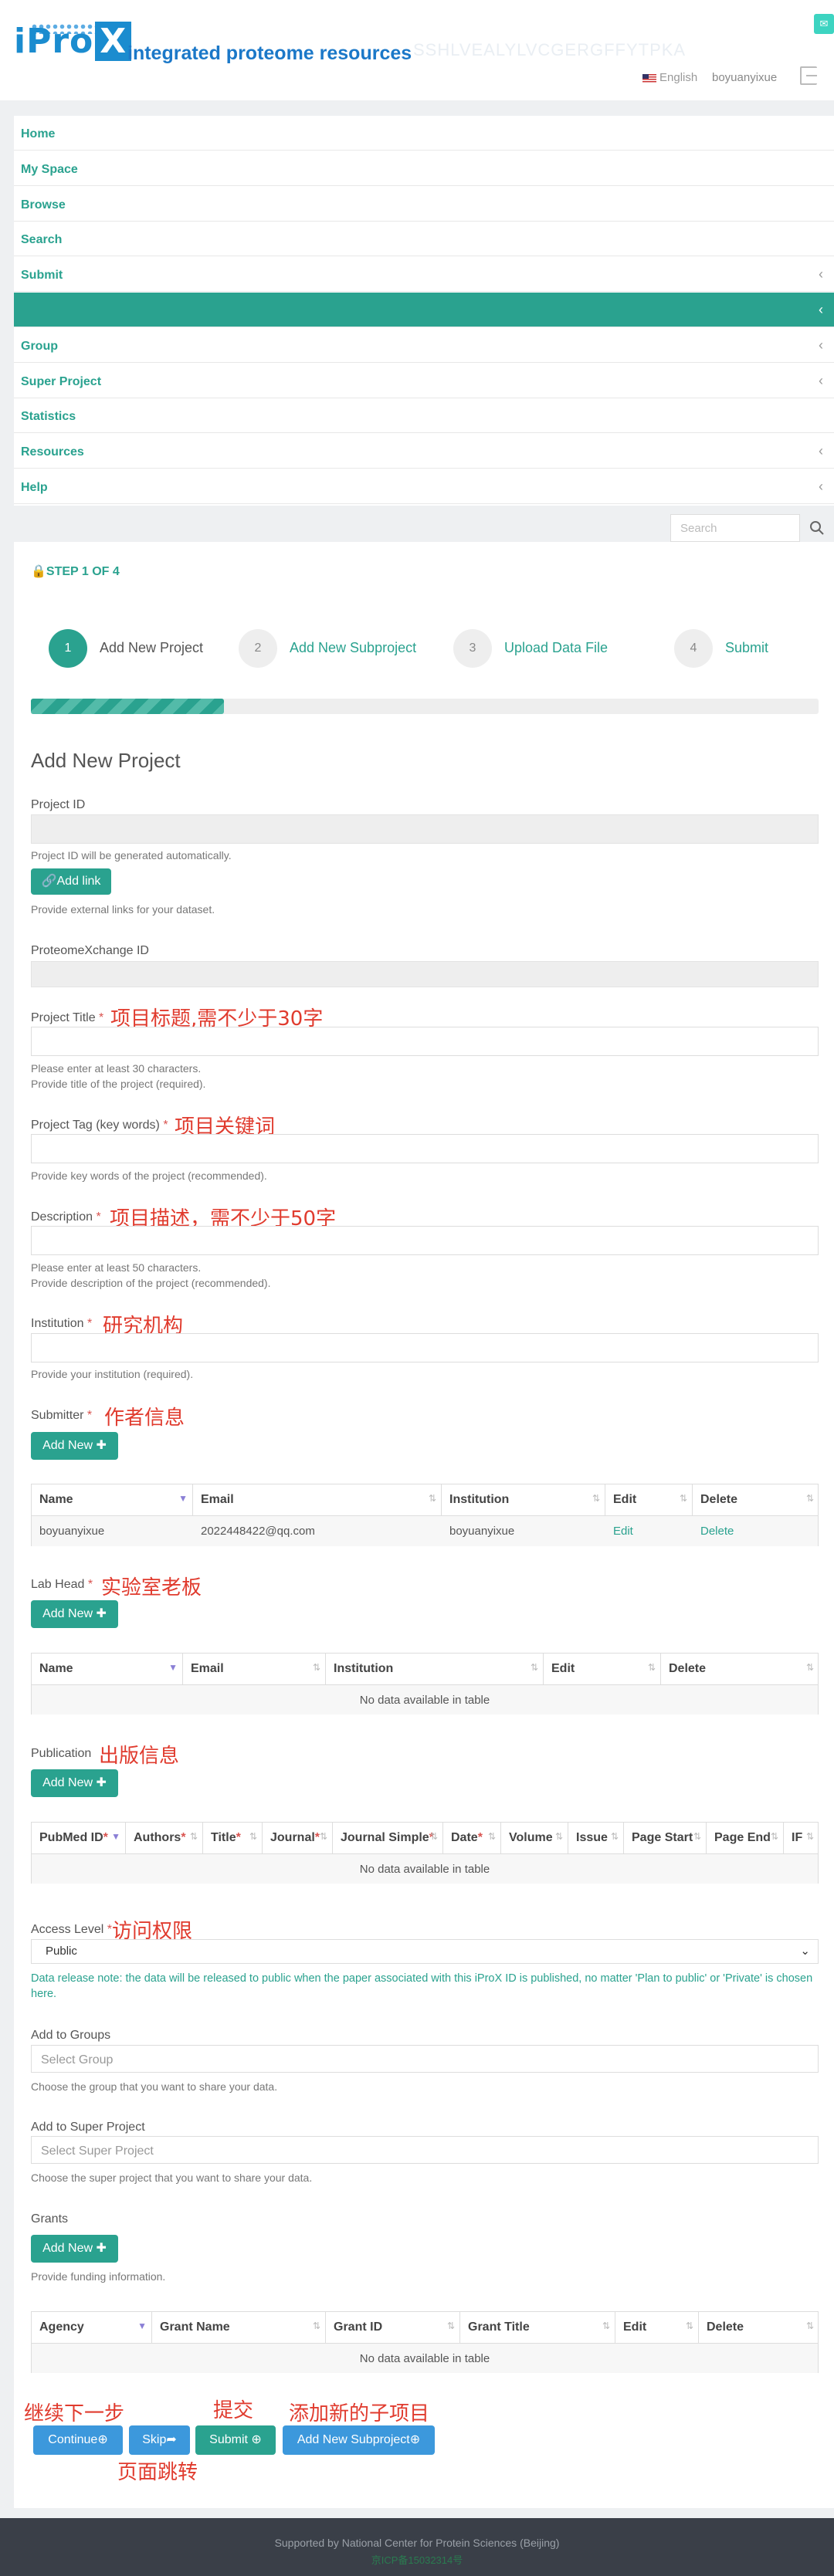  What do you see at coordinates (424, 239) in the screenshot?
I see `sidebar-item-search: Search` at bounding box center [424, 239].